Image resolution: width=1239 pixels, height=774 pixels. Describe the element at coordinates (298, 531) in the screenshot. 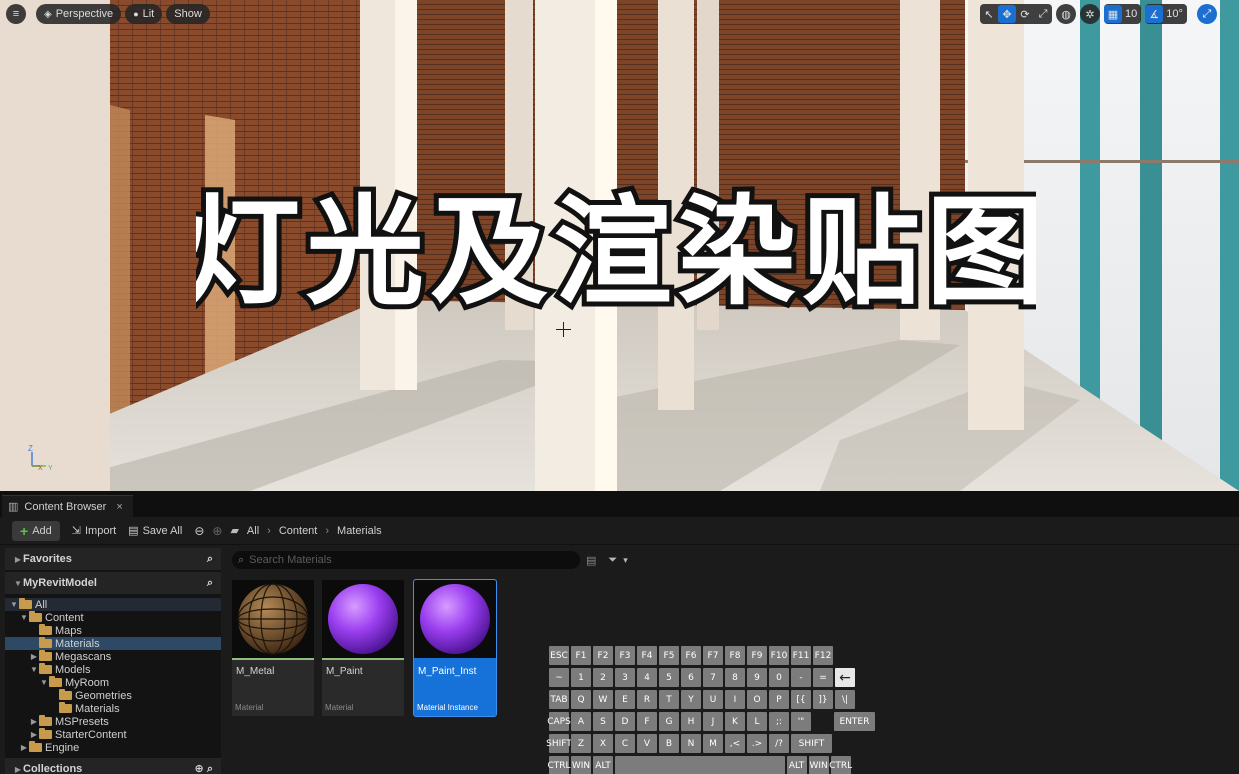

I see `breadcrumb-item-content: Content` at that location.